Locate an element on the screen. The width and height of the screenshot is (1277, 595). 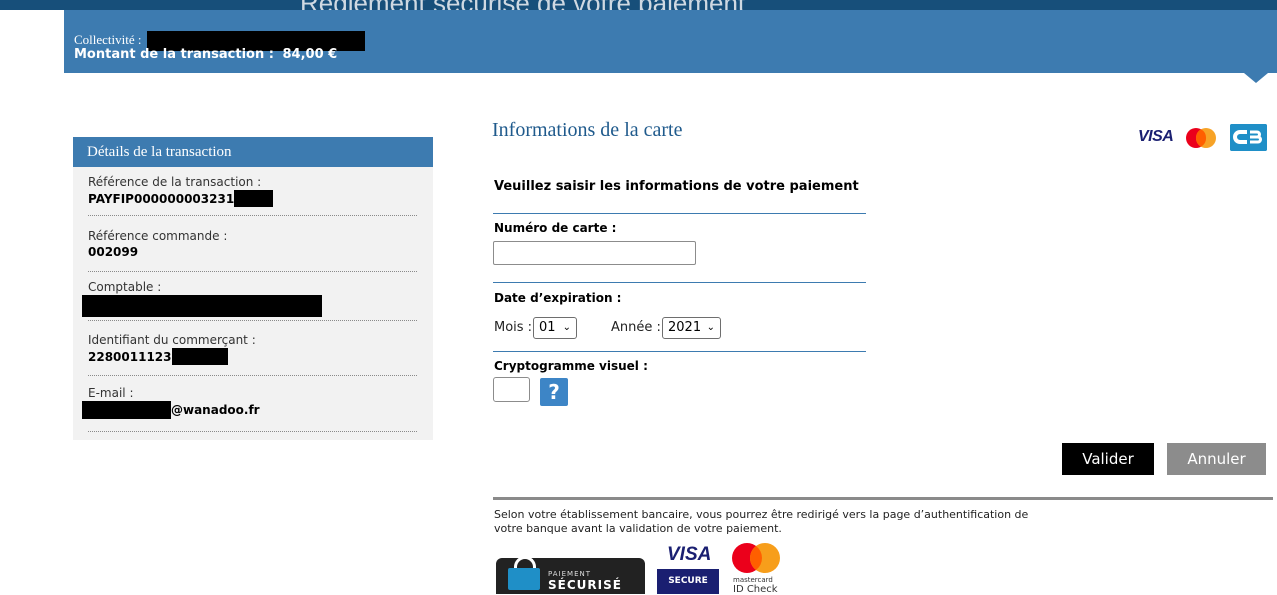
collectivity-label: Collectivité : is located at coordinates (108, 39).